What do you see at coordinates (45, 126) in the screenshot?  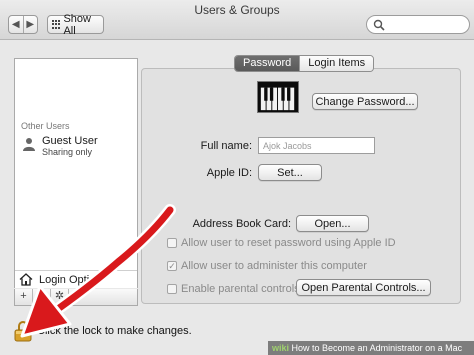 I see `other-users-heading: Other Users` at bounding box center [45, 126].